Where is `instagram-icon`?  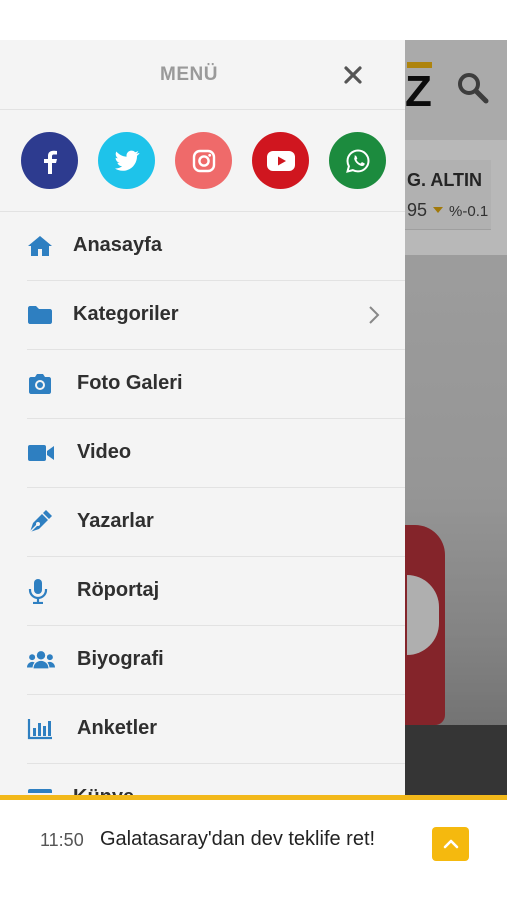
instagram-icon is located at coordinates (203, 160).